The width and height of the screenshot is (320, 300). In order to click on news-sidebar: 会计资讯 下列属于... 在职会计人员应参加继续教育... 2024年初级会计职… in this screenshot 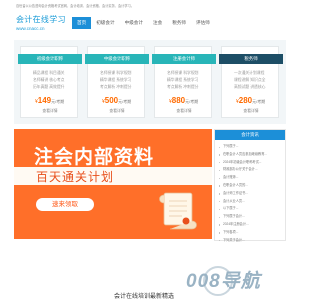, I will do `click(250, 186)`.